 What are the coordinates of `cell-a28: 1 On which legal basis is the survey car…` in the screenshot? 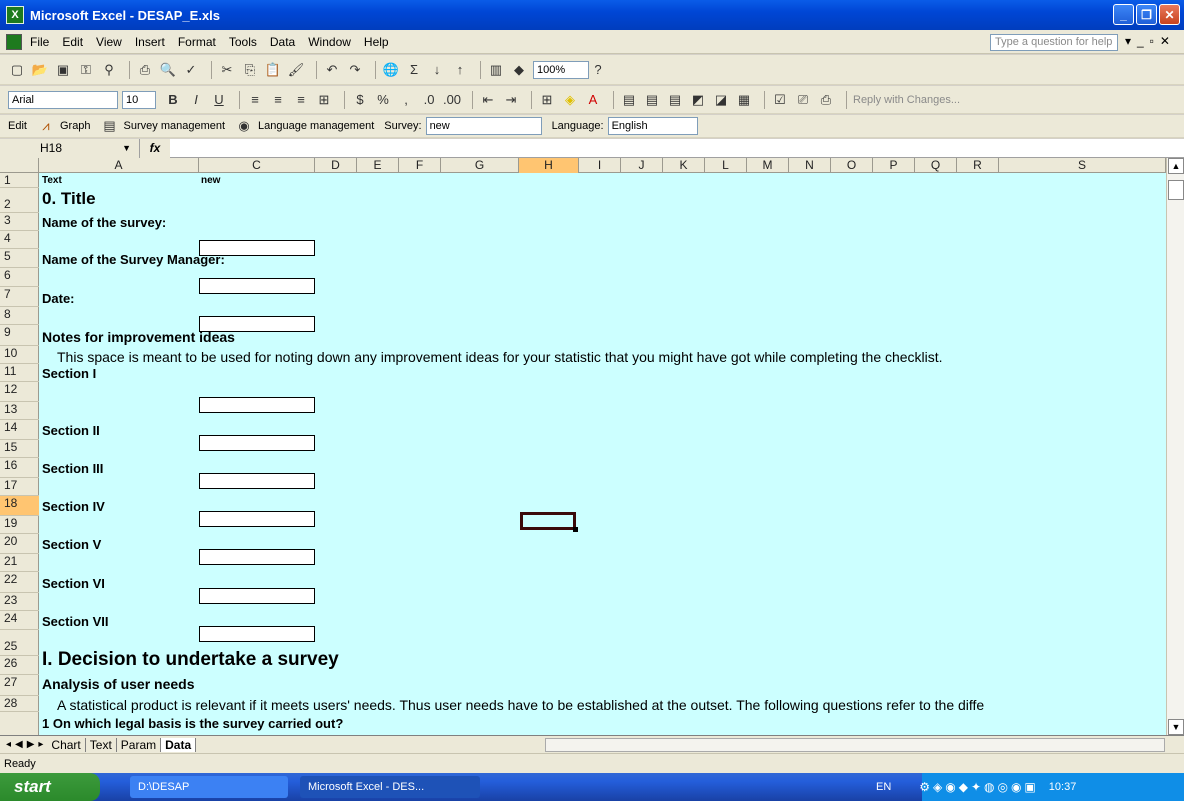 It's located at (192, 723).